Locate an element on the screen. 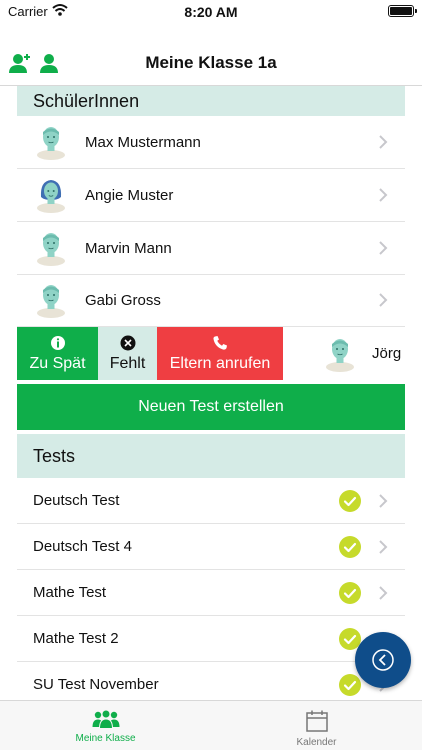 The image size is (422, 751). tab-meine-klasse: Meine Klasse is located at coordinates (105, 726).